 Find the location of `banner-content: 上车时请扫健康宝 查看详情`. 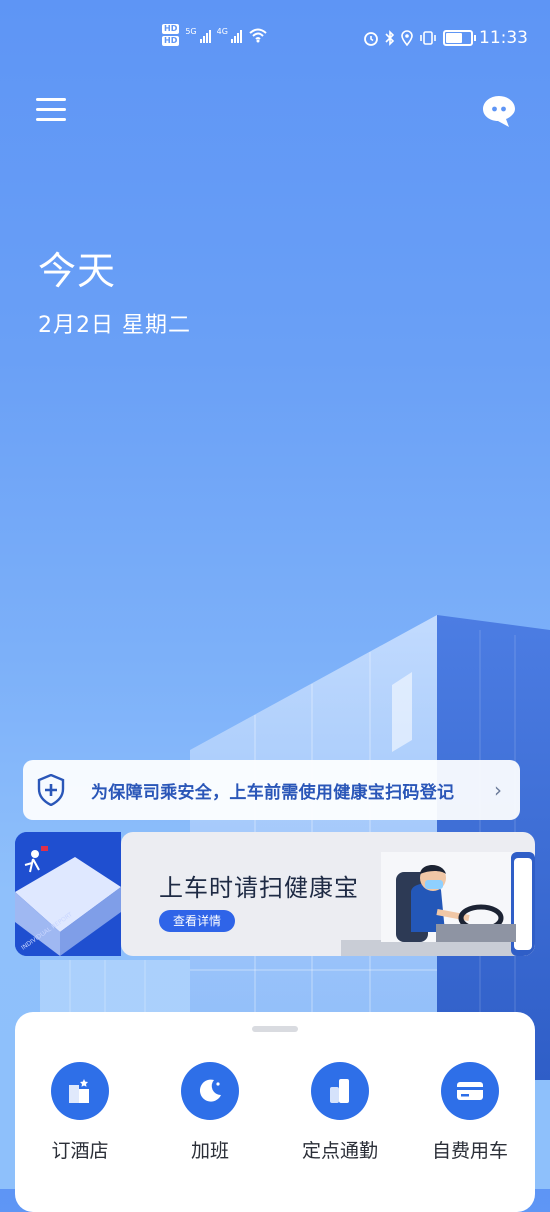

banner-content: 上车时请扫健康宝 查看详情 is located at coordinates (328, 894).